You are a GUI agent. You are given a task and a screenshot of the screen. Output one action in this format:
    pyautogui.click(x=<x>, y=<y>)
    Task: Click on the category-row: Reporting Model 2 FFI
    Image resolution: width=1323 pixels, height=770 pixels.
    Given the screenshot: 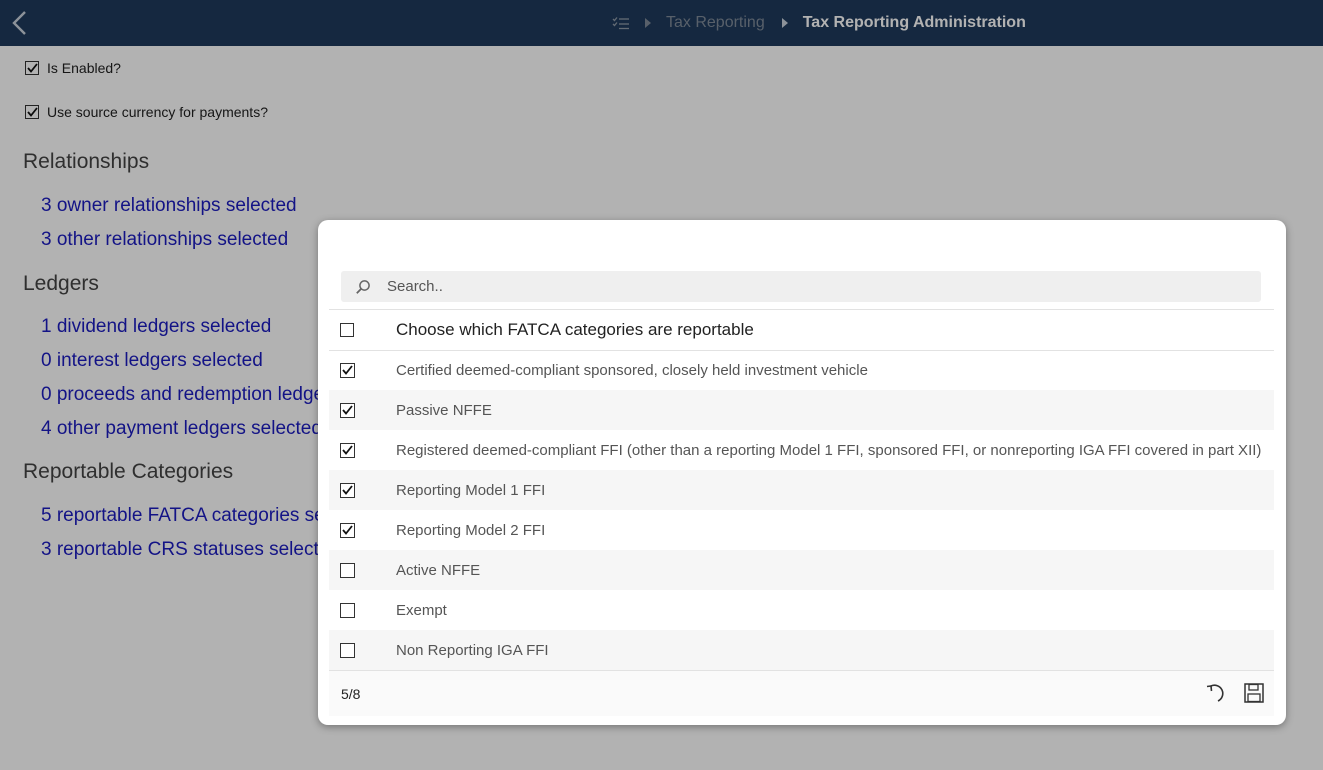 What is the action you would take?
    pyautogui.click(x=801, y=530)
    